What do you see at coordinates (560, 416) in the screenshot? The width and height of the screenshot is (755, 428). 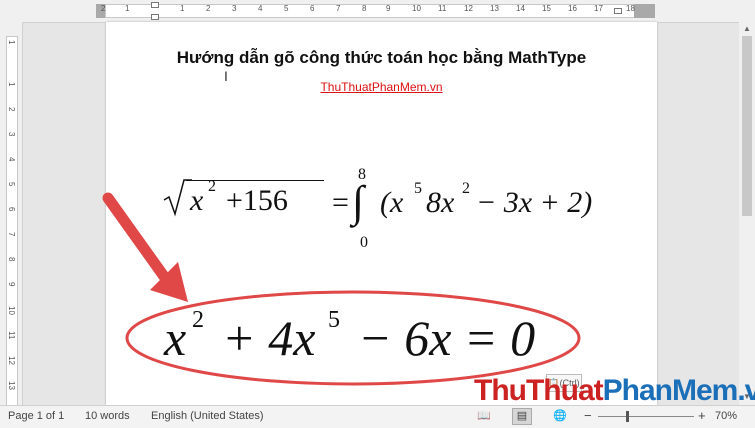 I see `web-layout-icon: 🌐` at bounding box center [560, 416].